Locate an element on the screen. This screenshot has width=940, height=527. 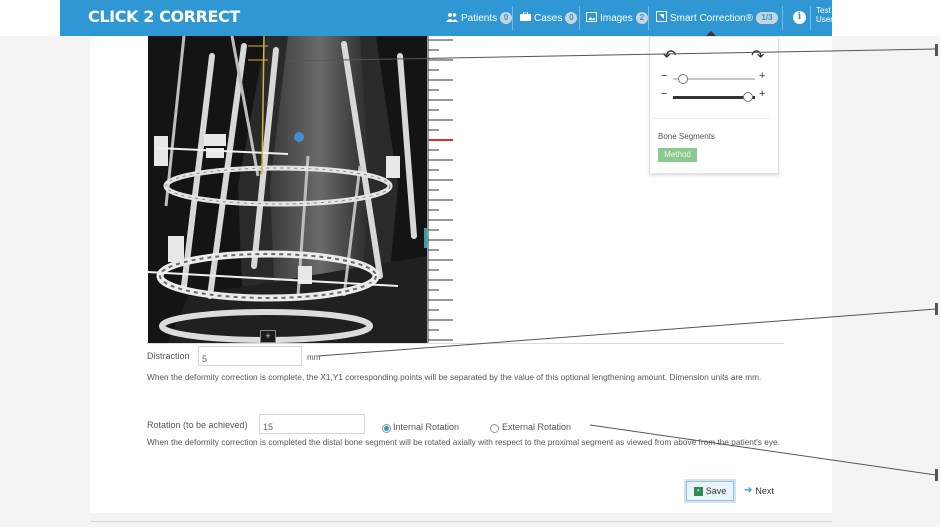
user-menu: Test User is located at coordinates (829, 15).